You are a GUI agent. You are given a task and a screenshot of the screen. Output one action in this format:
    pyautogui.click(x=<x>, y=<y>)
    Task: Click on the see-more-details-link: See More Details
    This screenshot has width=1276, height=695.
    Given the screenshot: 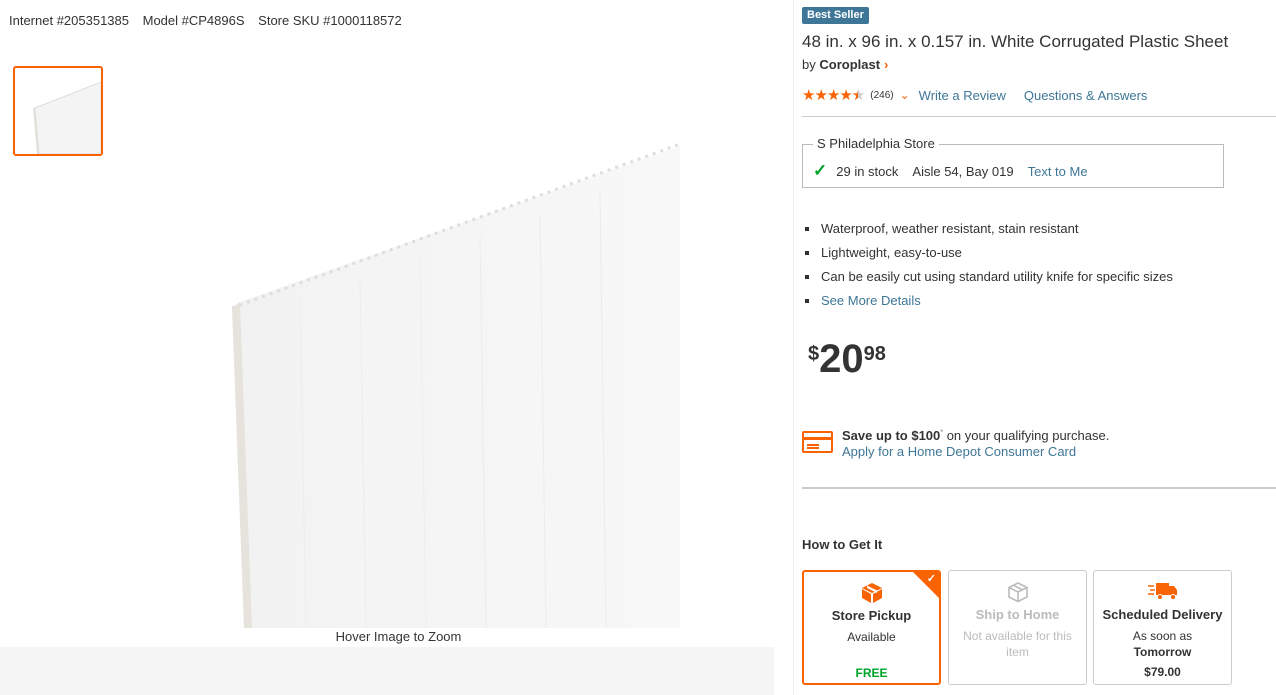 What is the action you would take?
    pyautogui.click(x=871, y=300)
    